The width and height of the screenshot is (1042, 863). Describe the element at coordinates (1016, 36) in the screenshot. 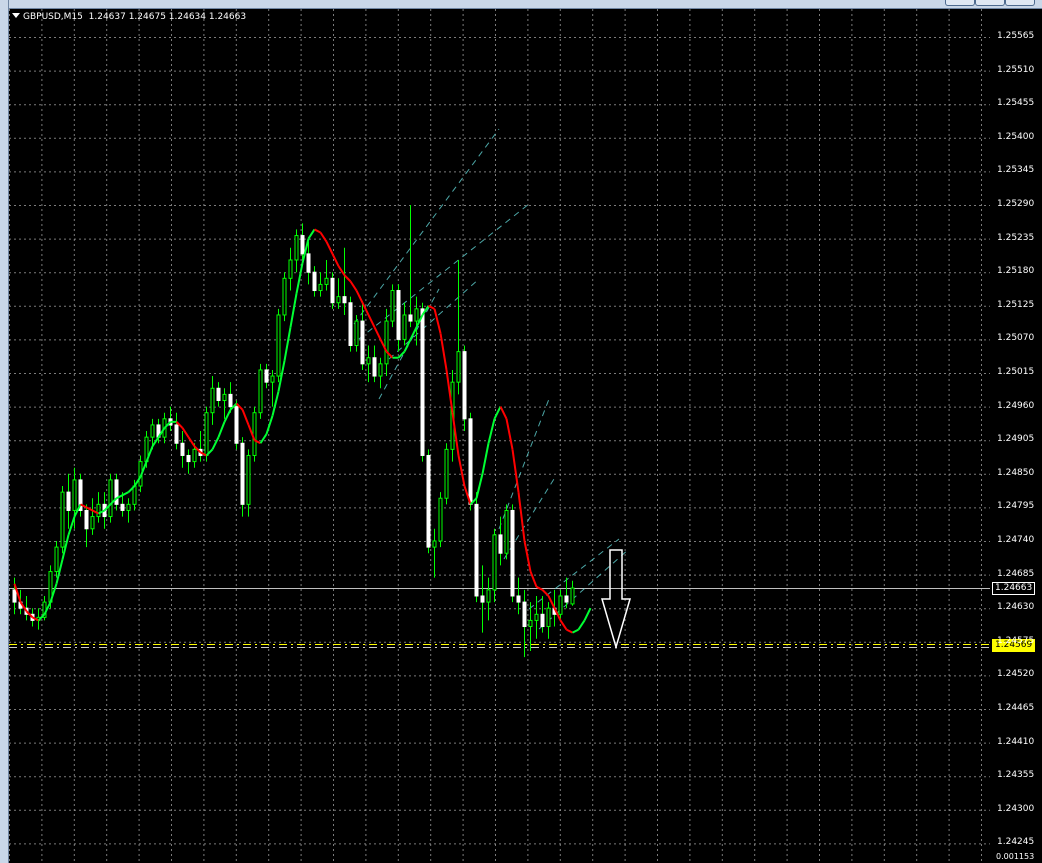

I see `price-tick-label: 1.25565` at that location.